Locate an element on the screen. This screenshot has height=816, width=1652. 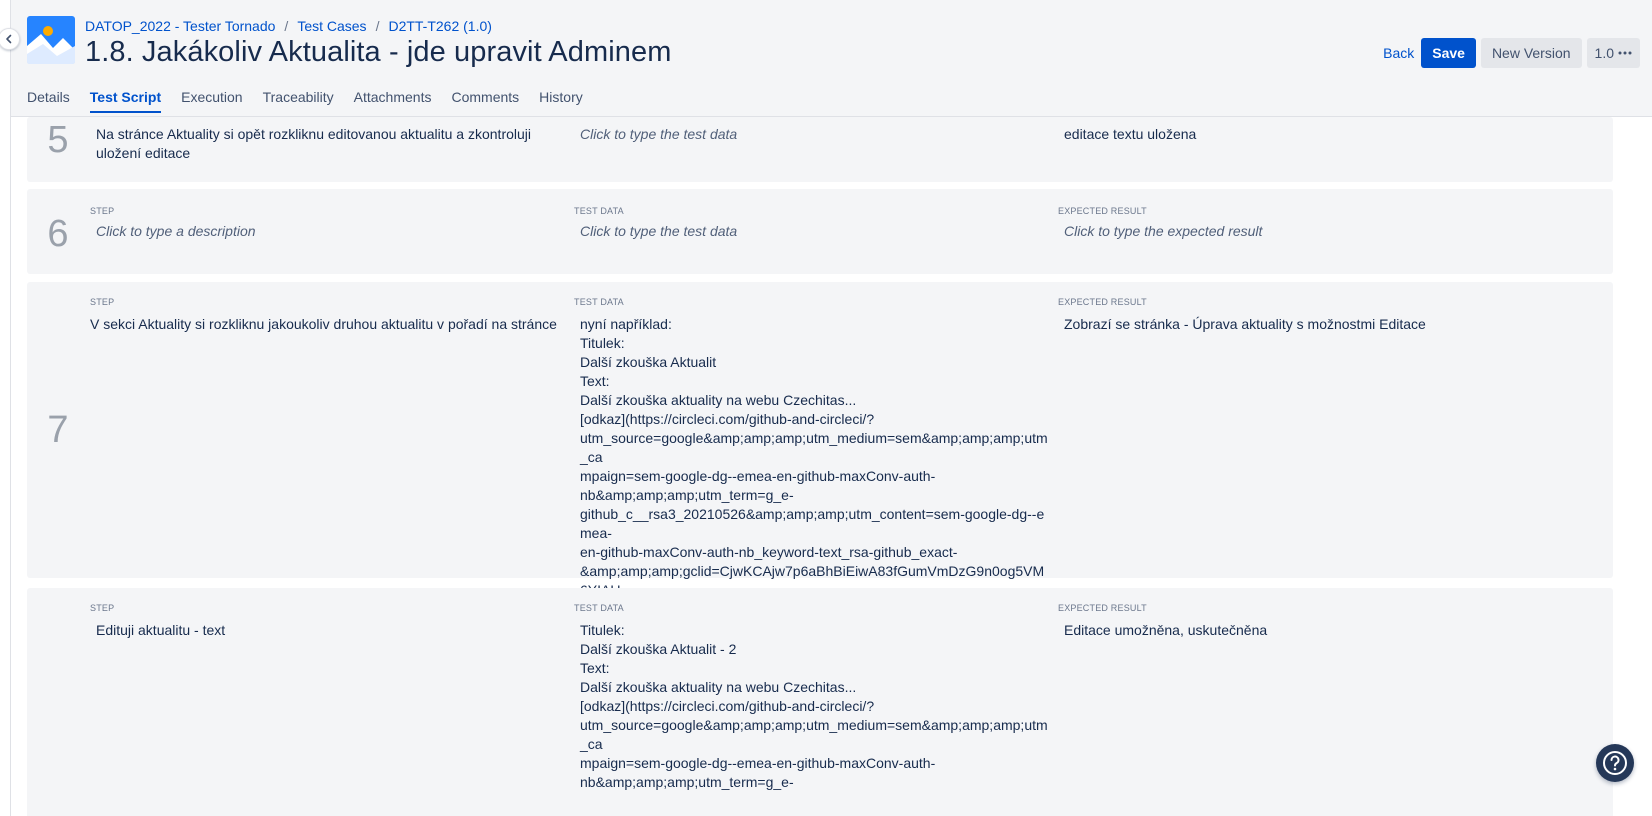
question-mark-icon is located at coordinates (1615, 763).